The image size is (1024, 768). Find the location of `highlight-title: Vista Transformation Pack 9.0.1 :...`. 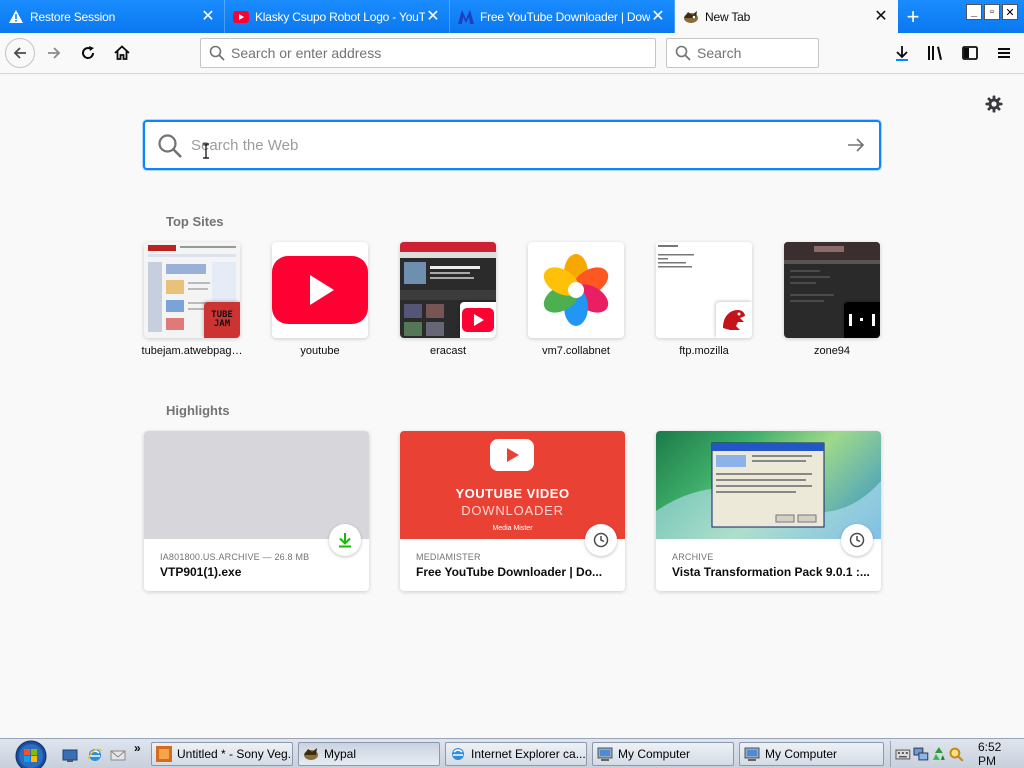

highlight-title: Vista Transformation Pack 9.0.1 :... is located at coordinates (771, 572).